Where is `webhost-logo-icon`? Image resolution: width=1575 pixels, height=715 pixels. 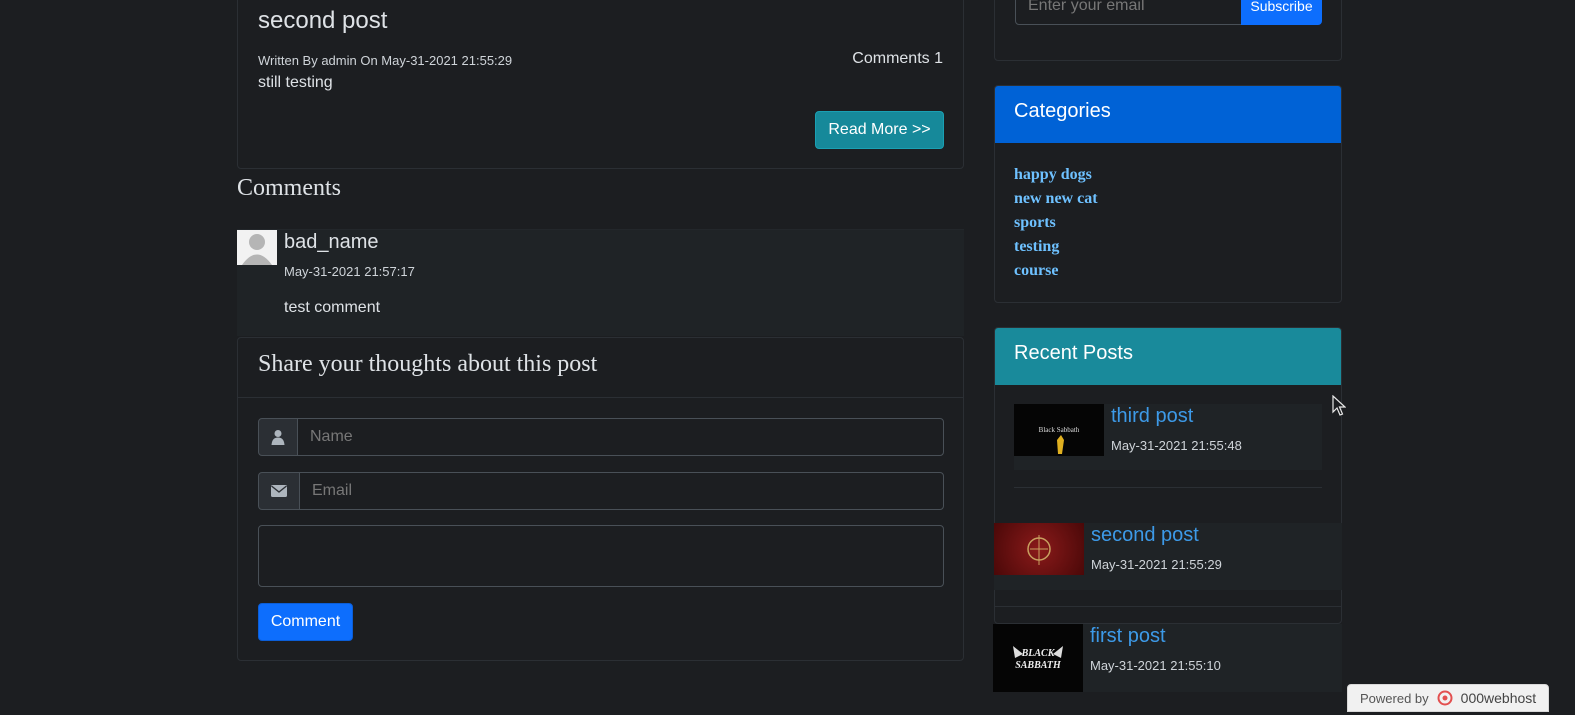
webhost-logo-icon is located at coordinates (1445, 698).